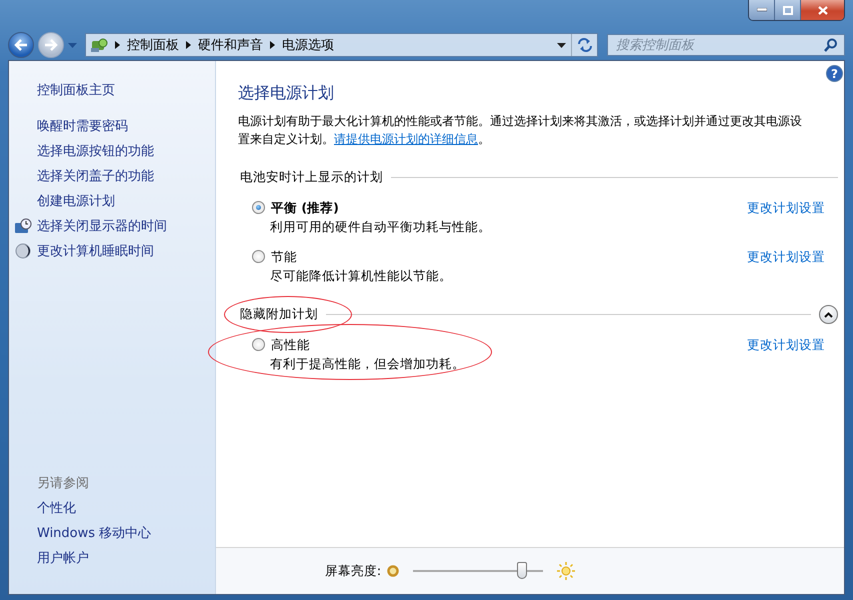 The height and width of the screenshot is (600, 853). Describe the element at coordinates (230, 45) in the screenshot. I see `breadcrumb-item: 硬件和声音` at that location.